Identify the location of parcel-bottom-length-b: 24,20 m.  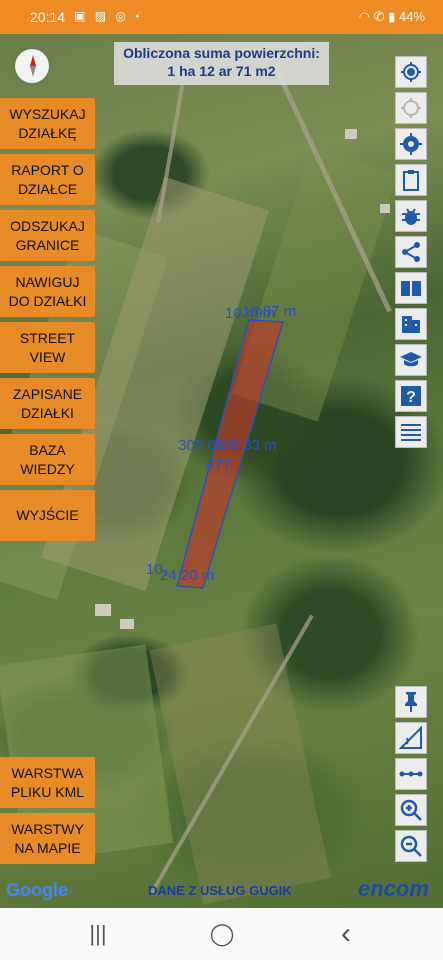
(187, 575).